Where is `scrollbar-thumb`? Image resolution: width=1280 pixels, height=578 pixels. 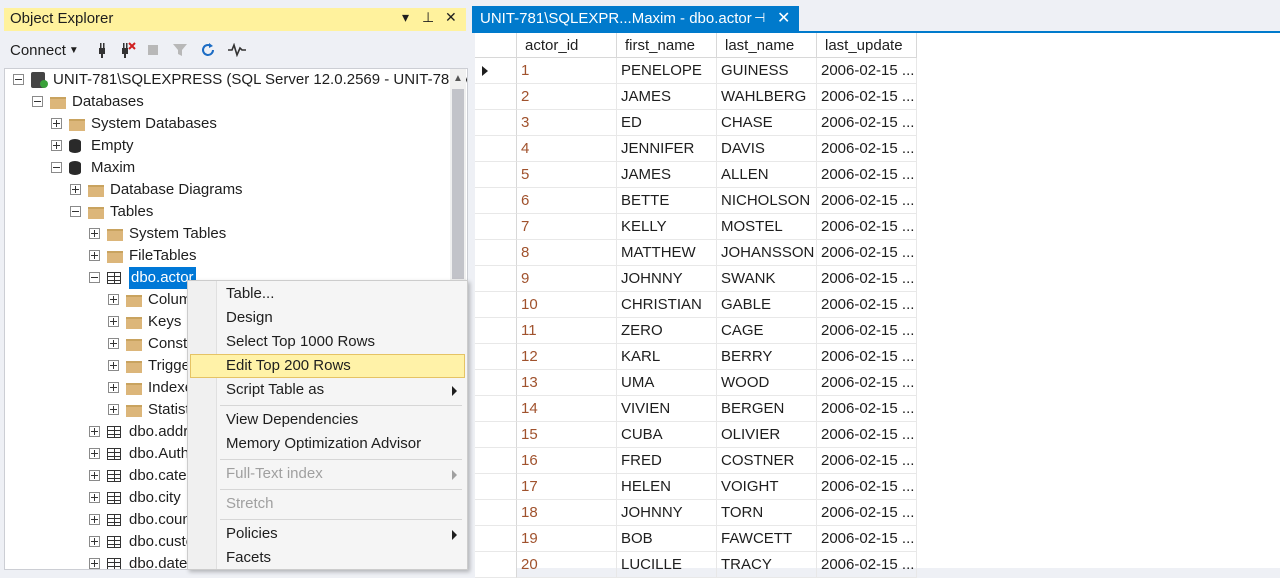
scrollbar-thumb is located at coordinates (458, 184).